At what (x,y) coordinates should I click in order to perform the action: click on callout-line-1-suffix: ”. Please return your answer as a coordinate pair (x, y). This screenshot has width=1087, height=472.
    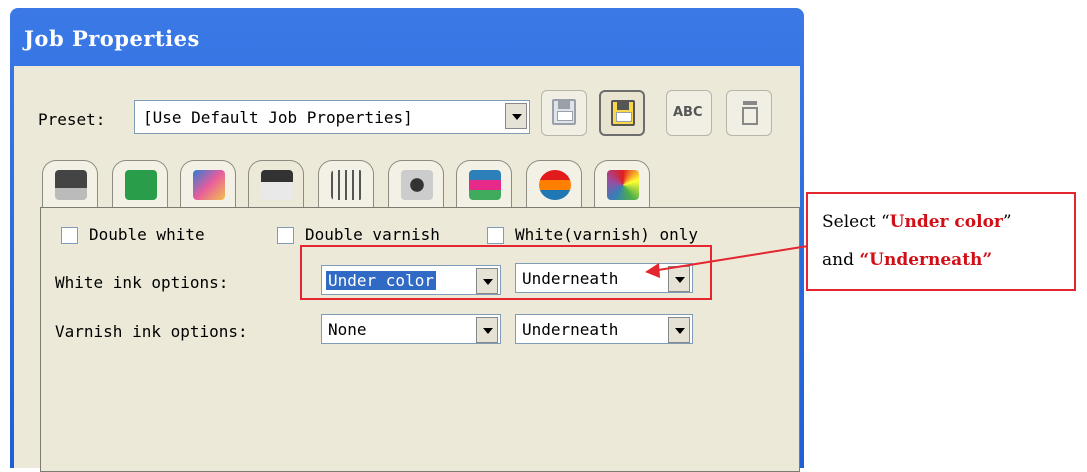
    Looking at the image, I should click on (1007, 222).